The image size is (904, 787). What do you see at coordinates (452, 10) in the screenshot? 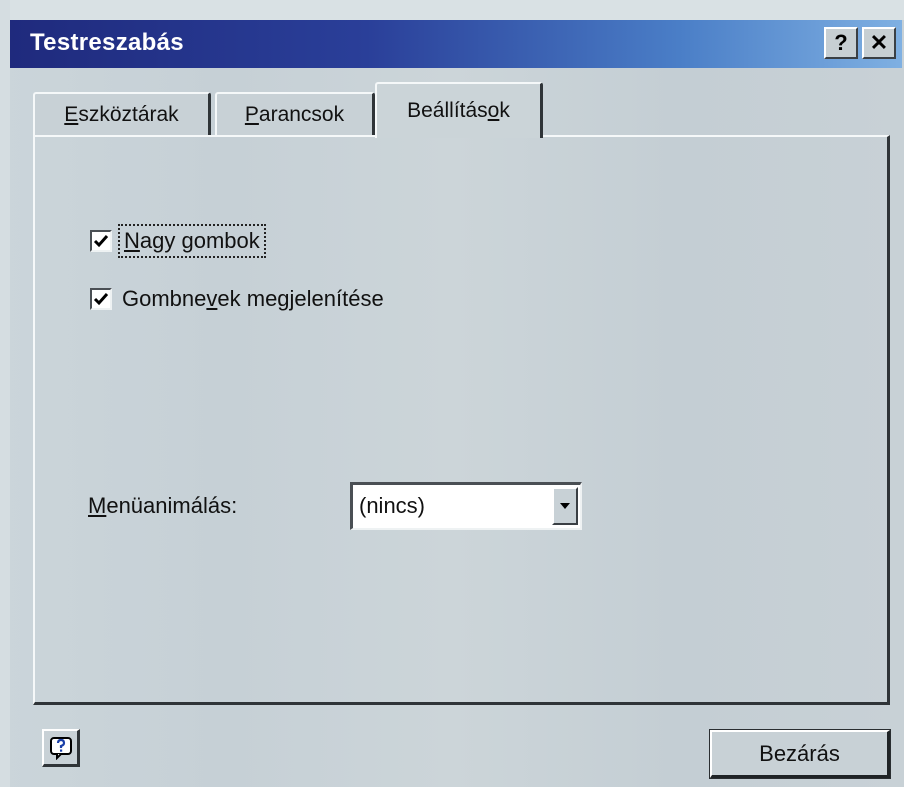
I see `background-strip` at bounding box center [452, 10].